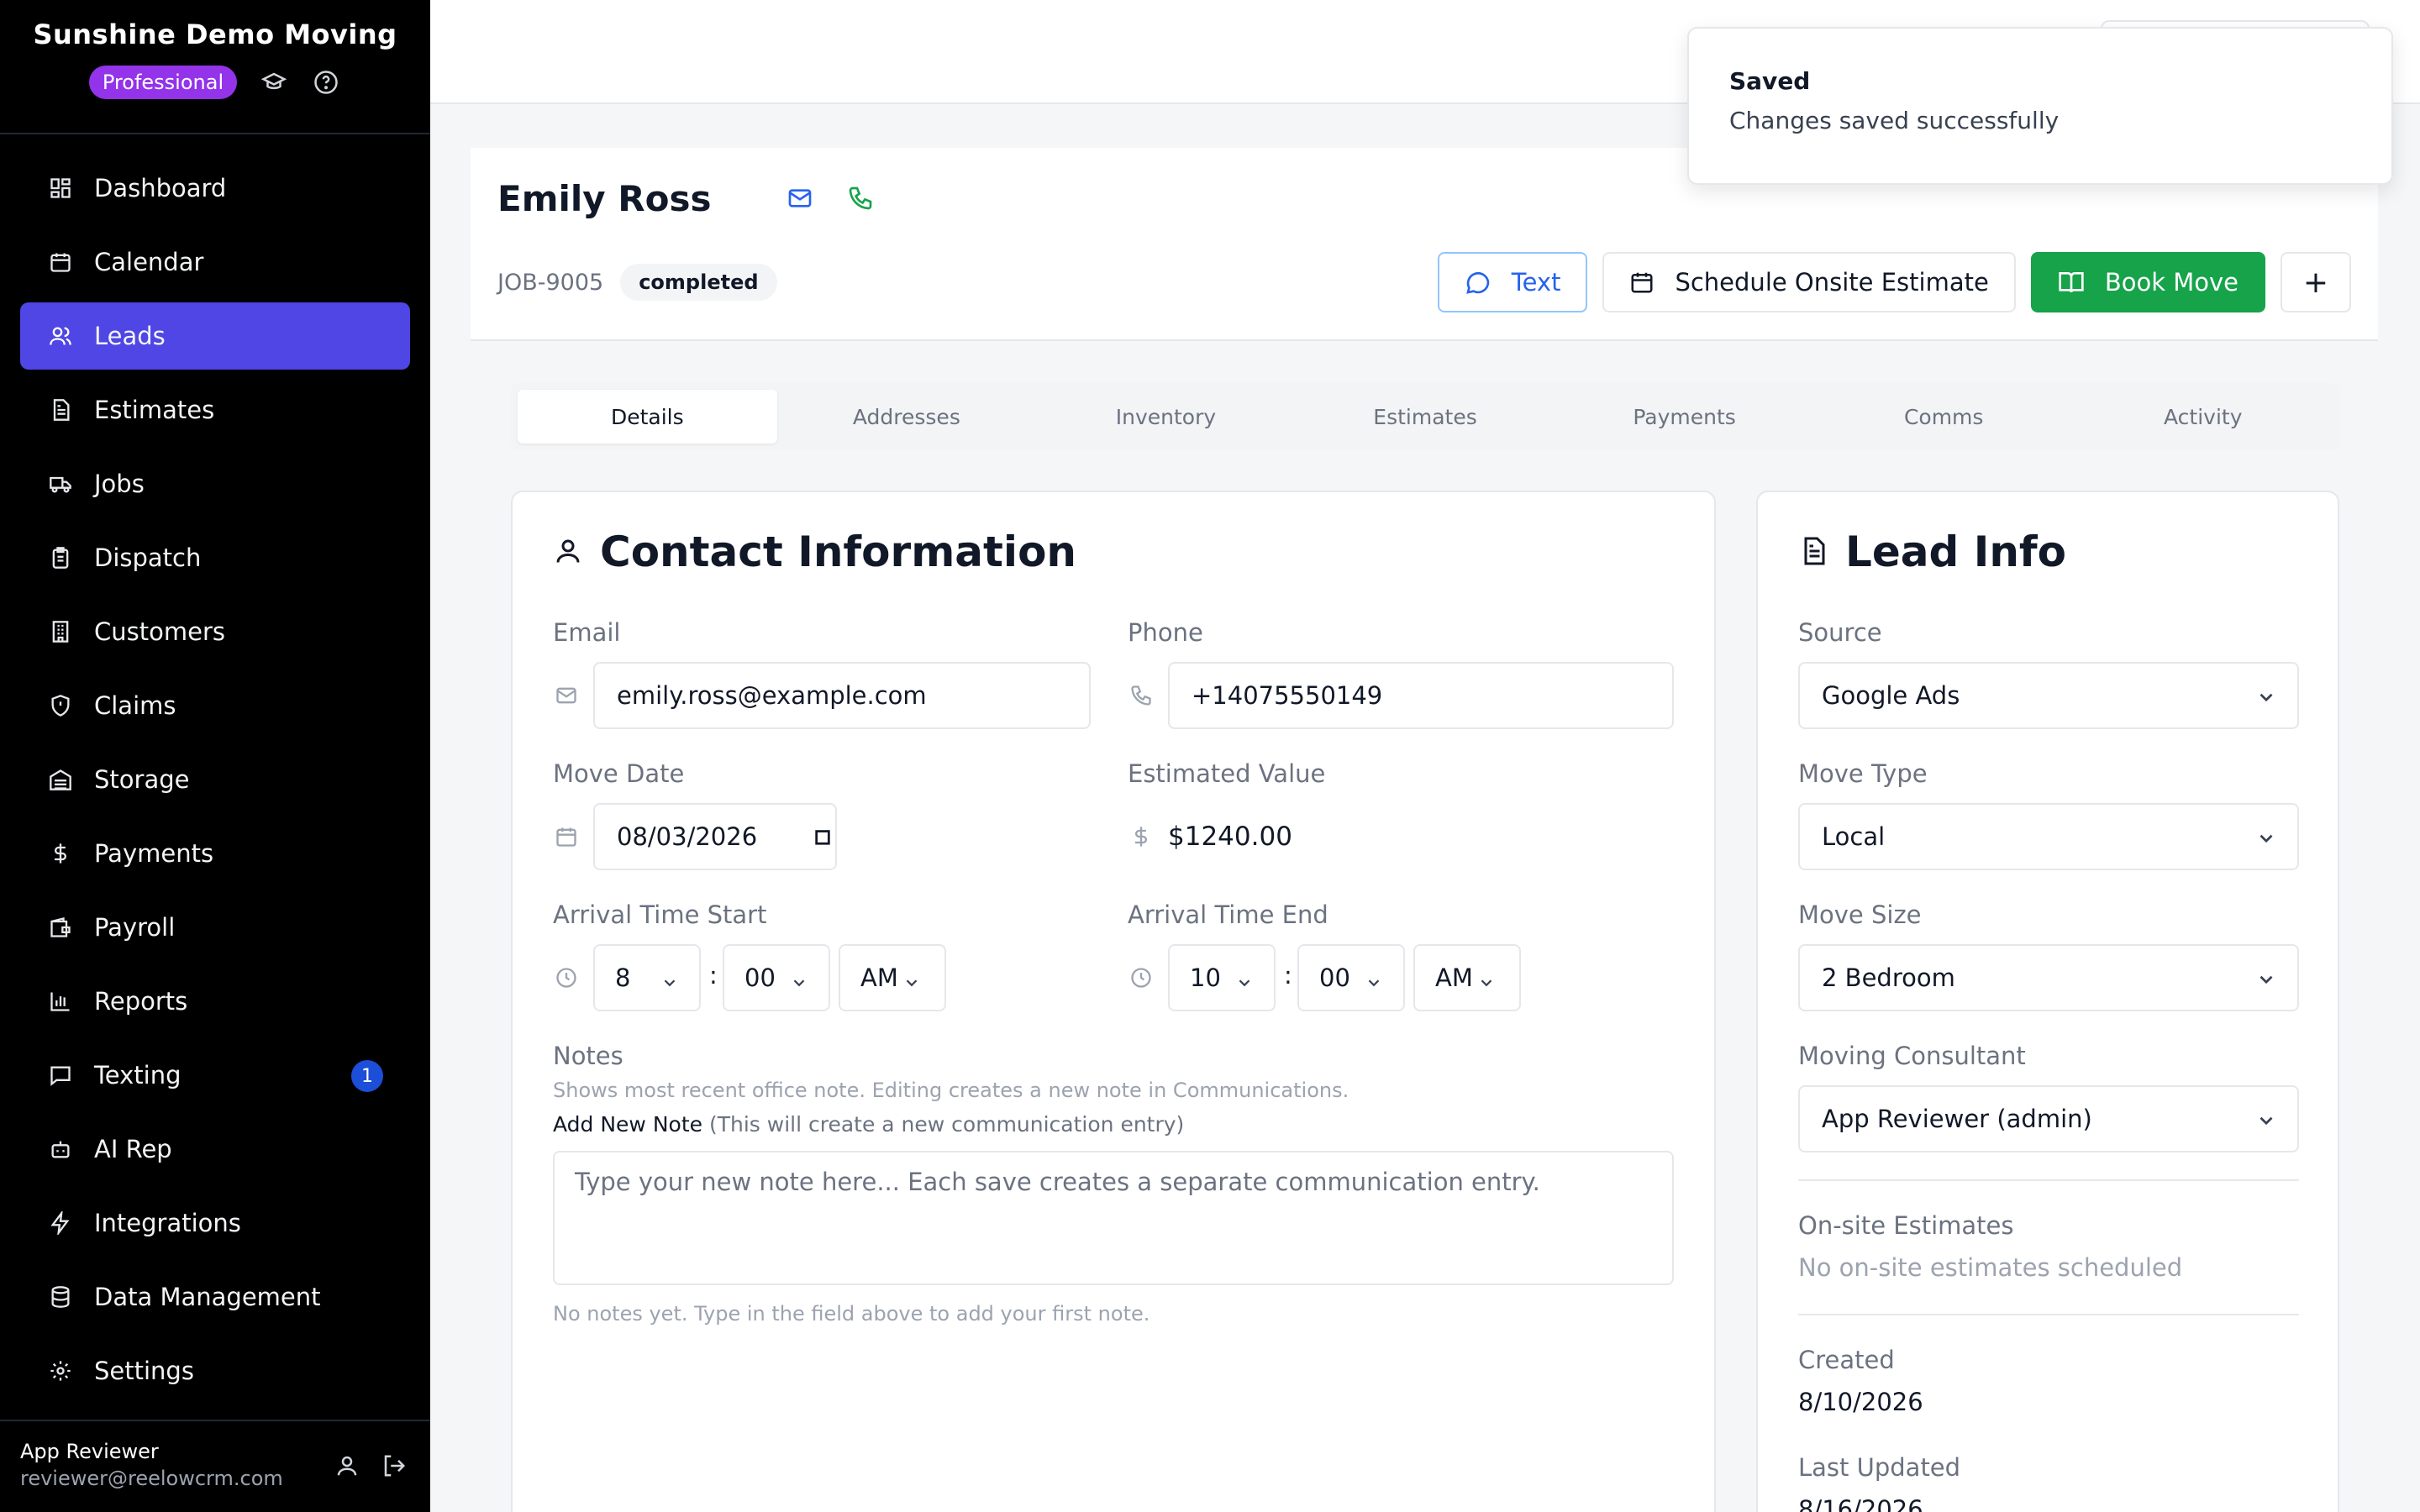  I want to click on warehouse-icon, so click(60, 779).